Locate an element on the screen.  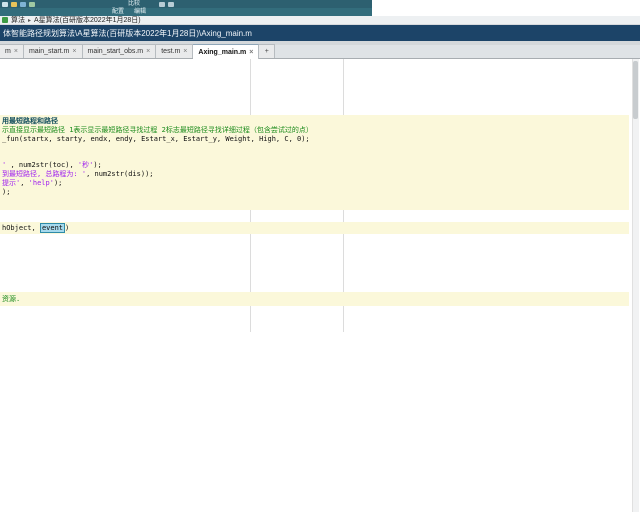
tab-label: test.m is located at coordinates (171, 51).